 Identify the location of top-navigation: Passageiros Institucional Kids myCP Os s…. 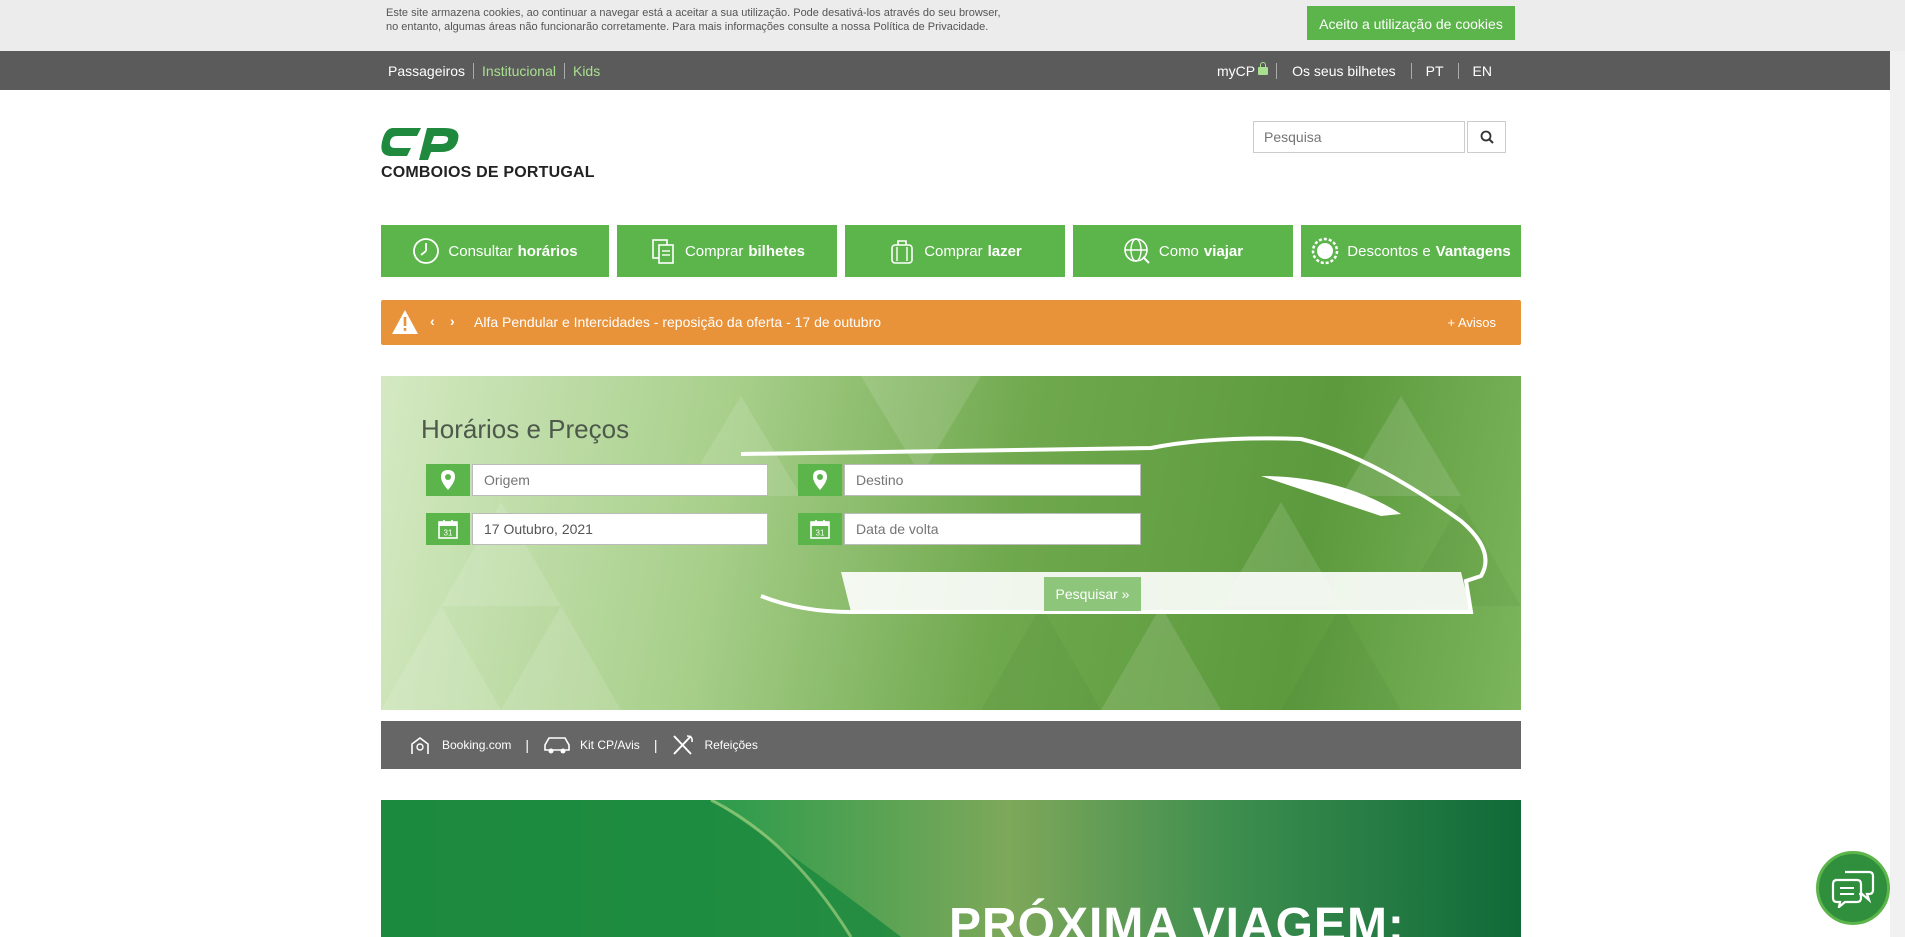
(952, 70).